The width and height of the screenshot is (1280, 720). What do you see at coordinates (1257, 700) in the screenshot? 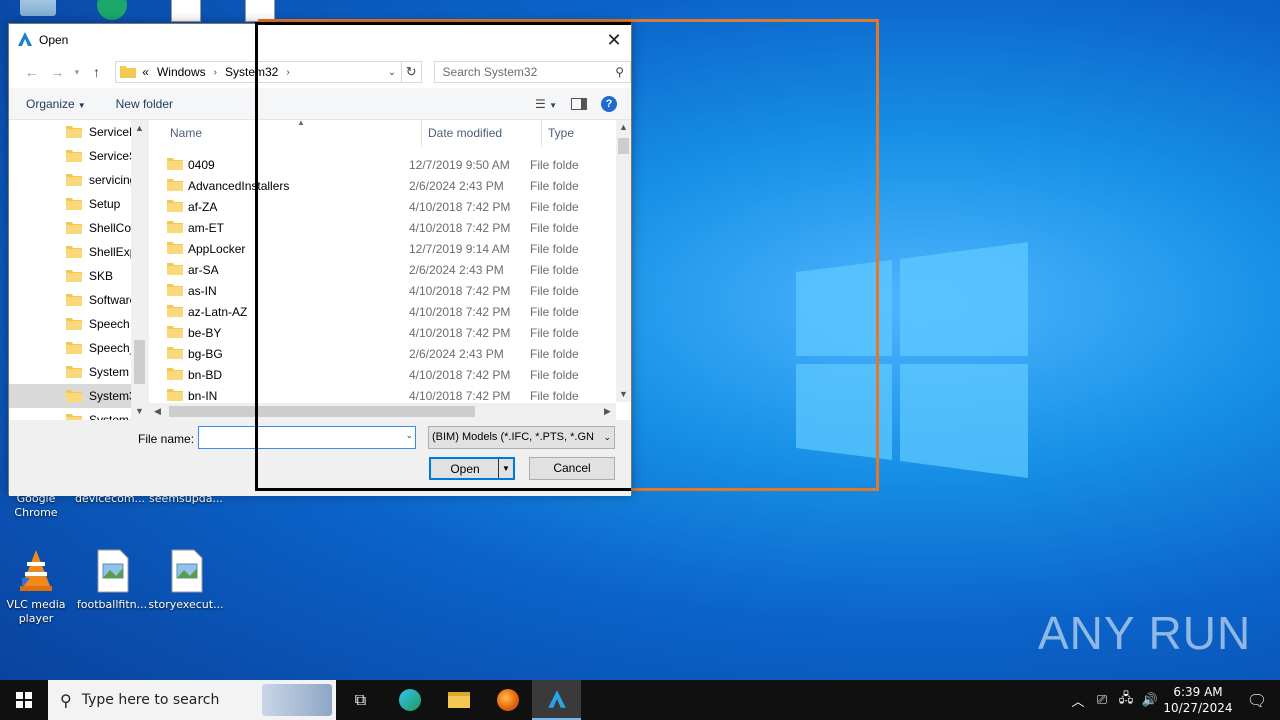
I see `notification-icon: 🗨` at bounding box center [1257, 700].